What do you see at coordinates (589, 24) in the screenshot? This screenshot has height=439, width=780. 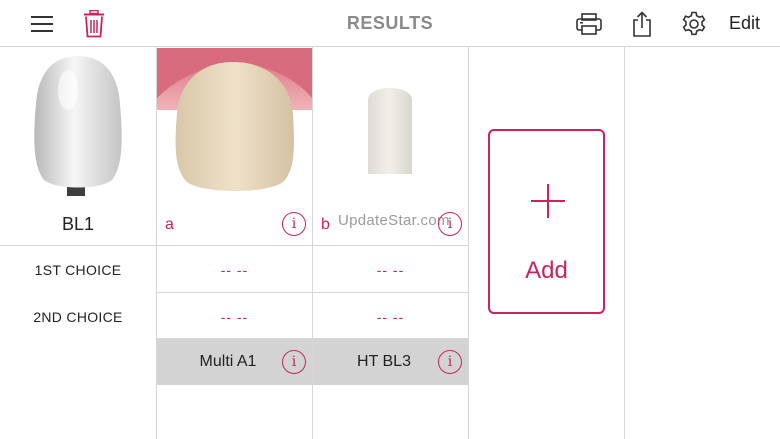 I see `print-icon` at bounding box center [589, 24].